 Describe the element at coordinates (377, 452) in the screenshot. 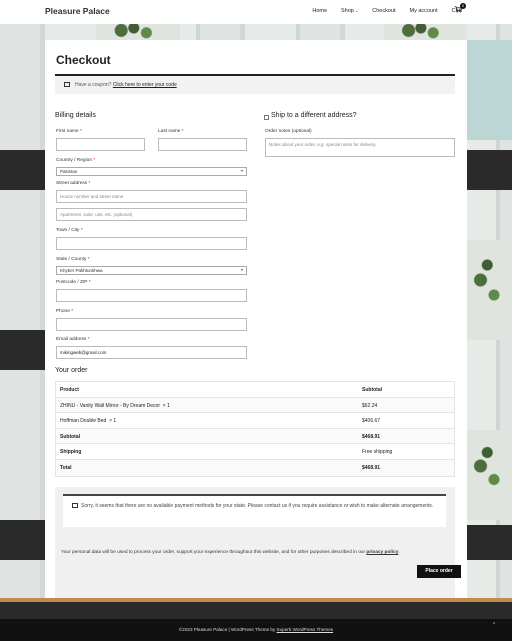

I see `shipping-value: Free shipping` at that location.